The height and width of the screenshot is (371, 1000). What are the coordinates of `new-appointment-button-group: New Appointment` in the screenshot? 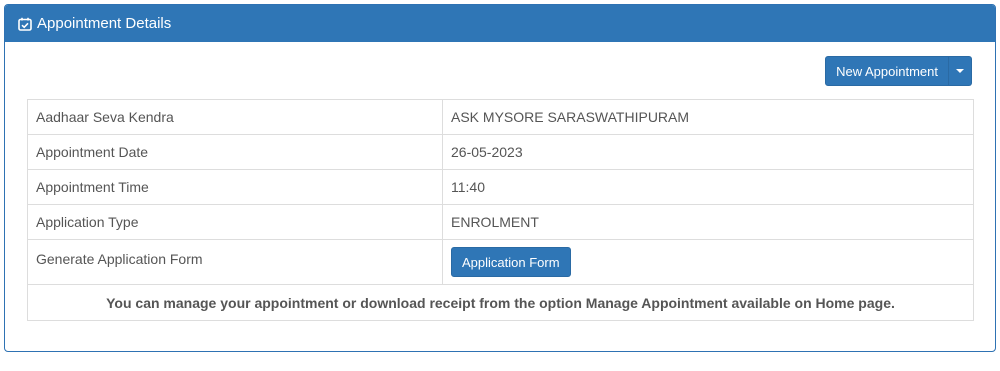 It's located at (898, 71).